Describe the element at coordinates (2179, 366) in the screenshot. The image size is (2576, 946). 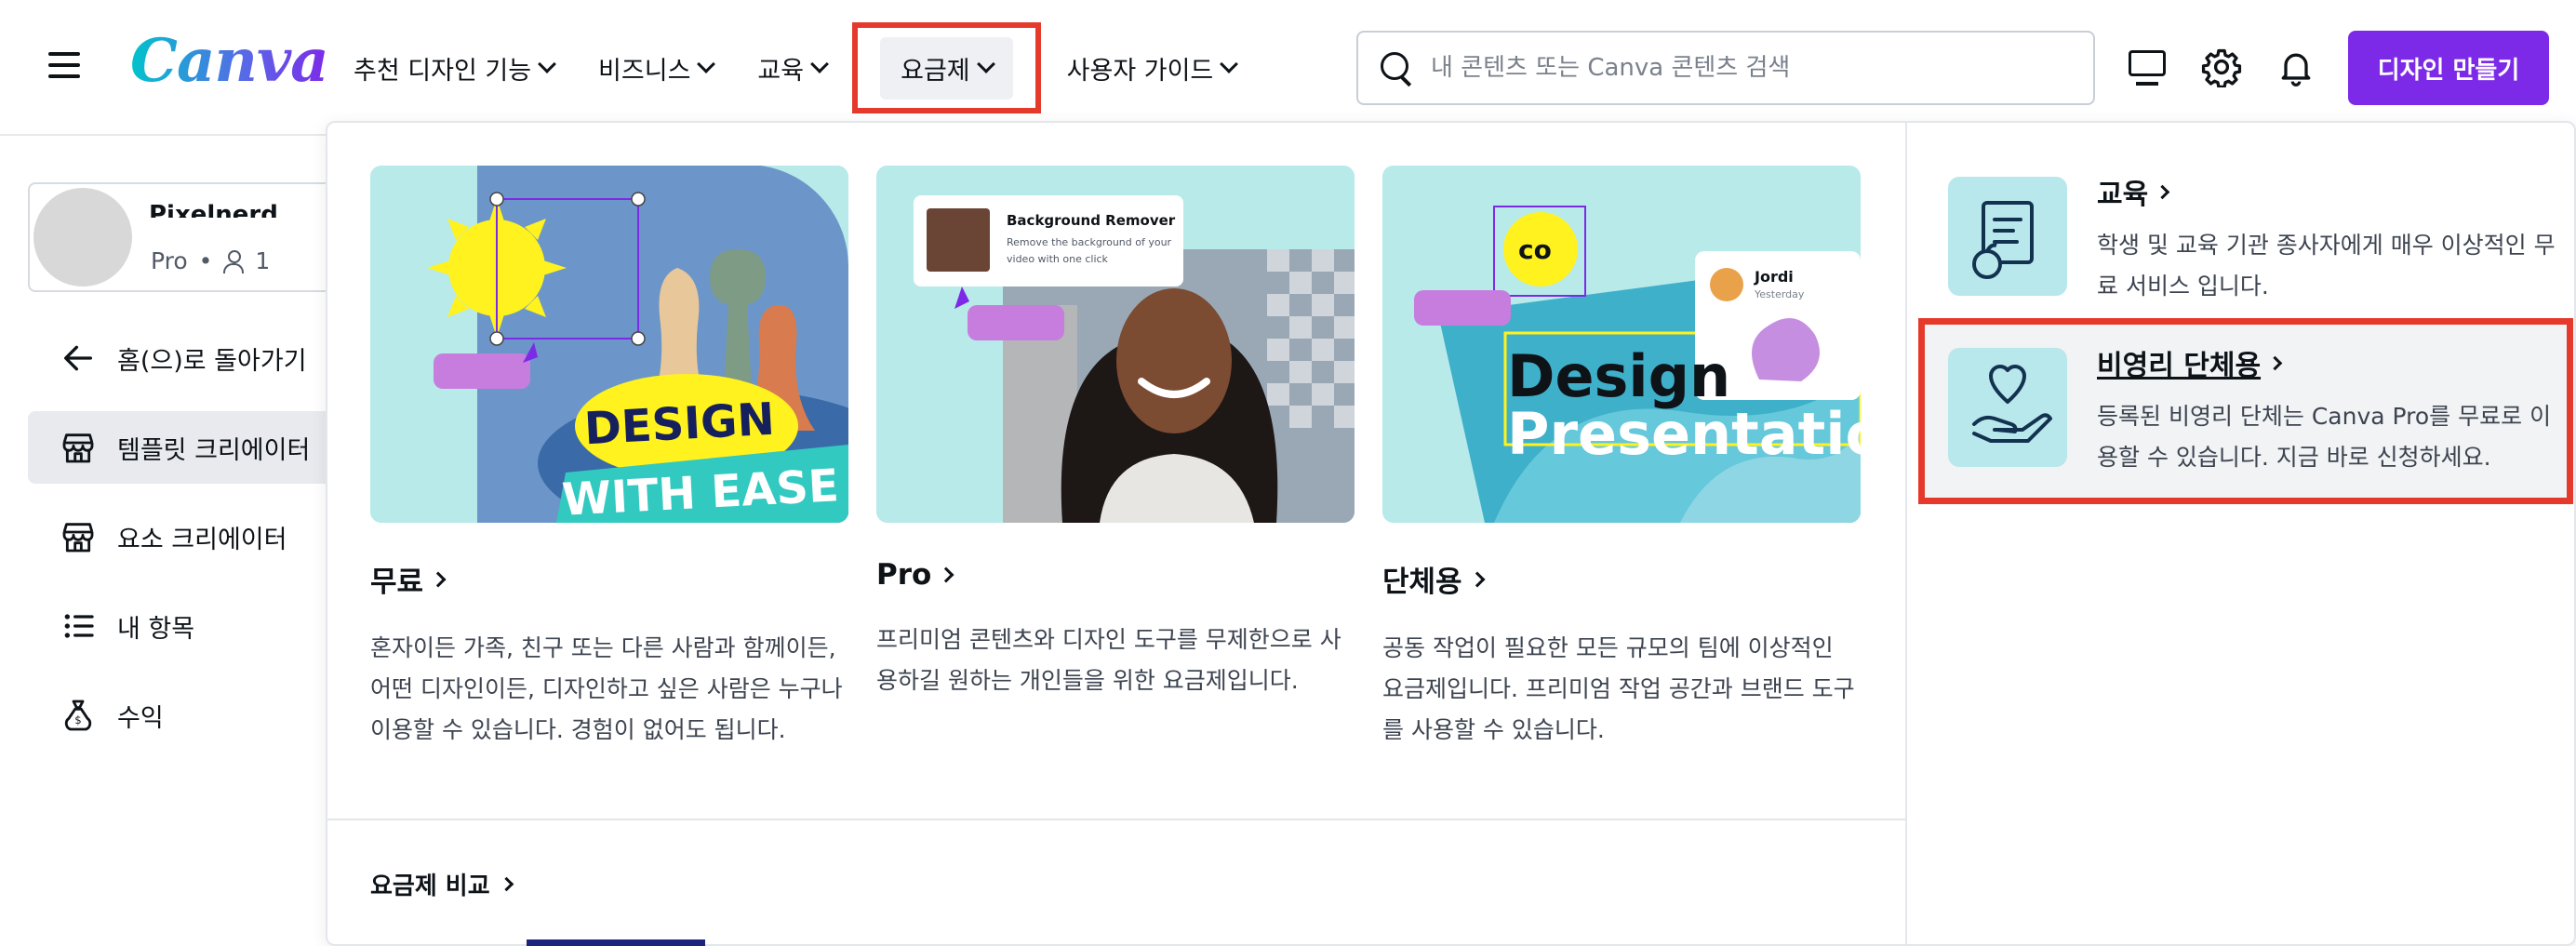
I see `nonprofit-title-label: 비영리 단체용` at that location.